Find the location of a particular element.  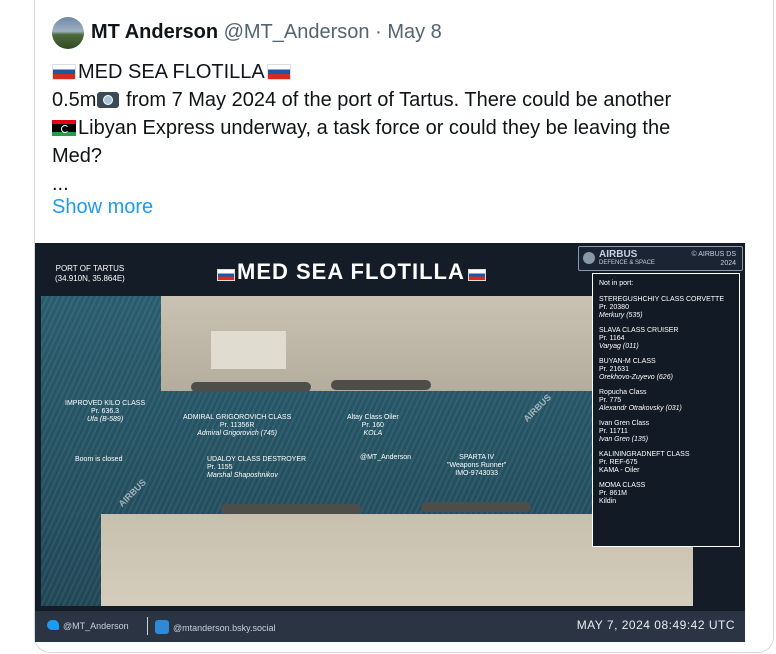

airbus-name: AIRBUS is located at coordinates (618, 254).